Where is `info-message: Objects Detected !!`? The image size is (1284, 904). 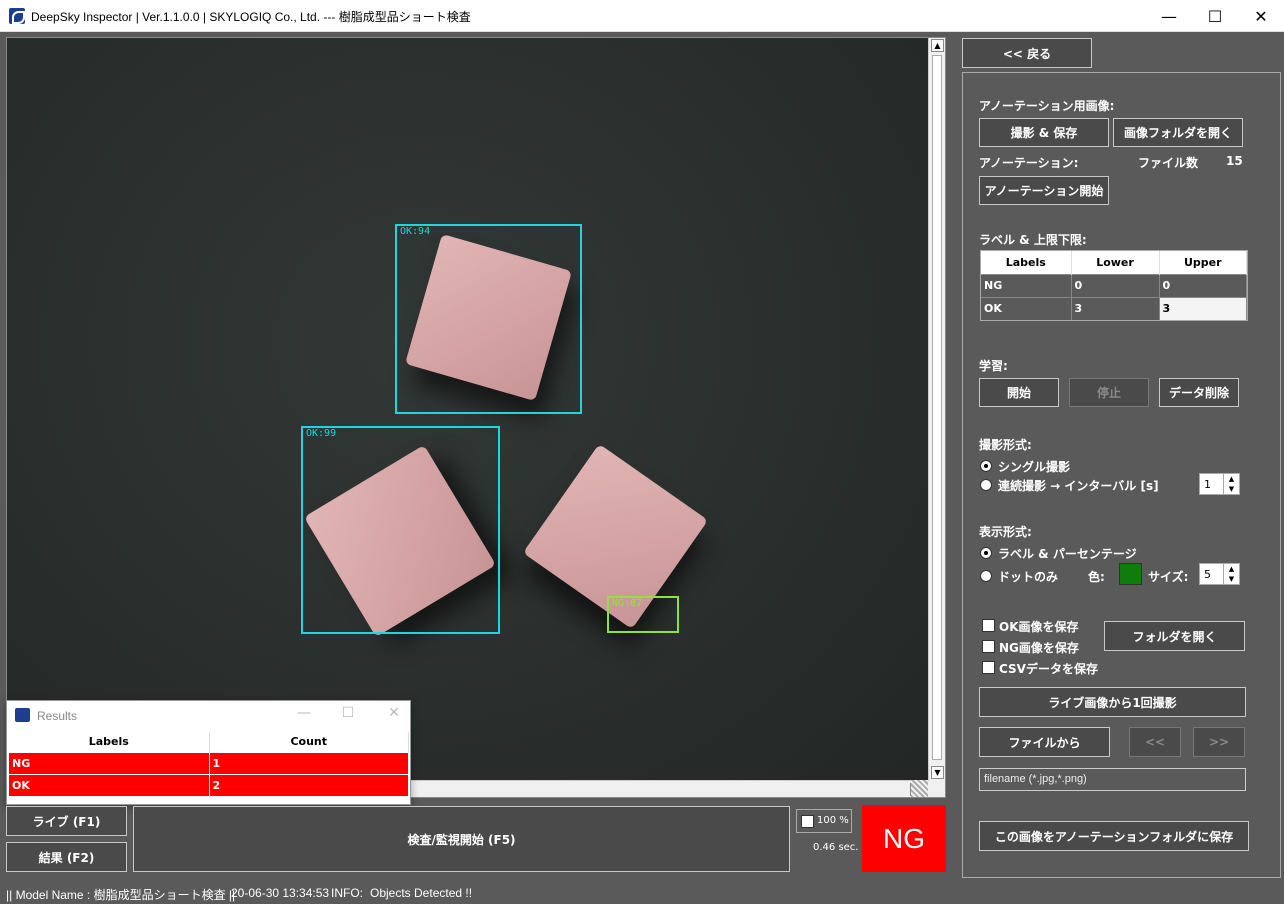 info-message: Objects Detected !! is located at coordinates (421, 893).